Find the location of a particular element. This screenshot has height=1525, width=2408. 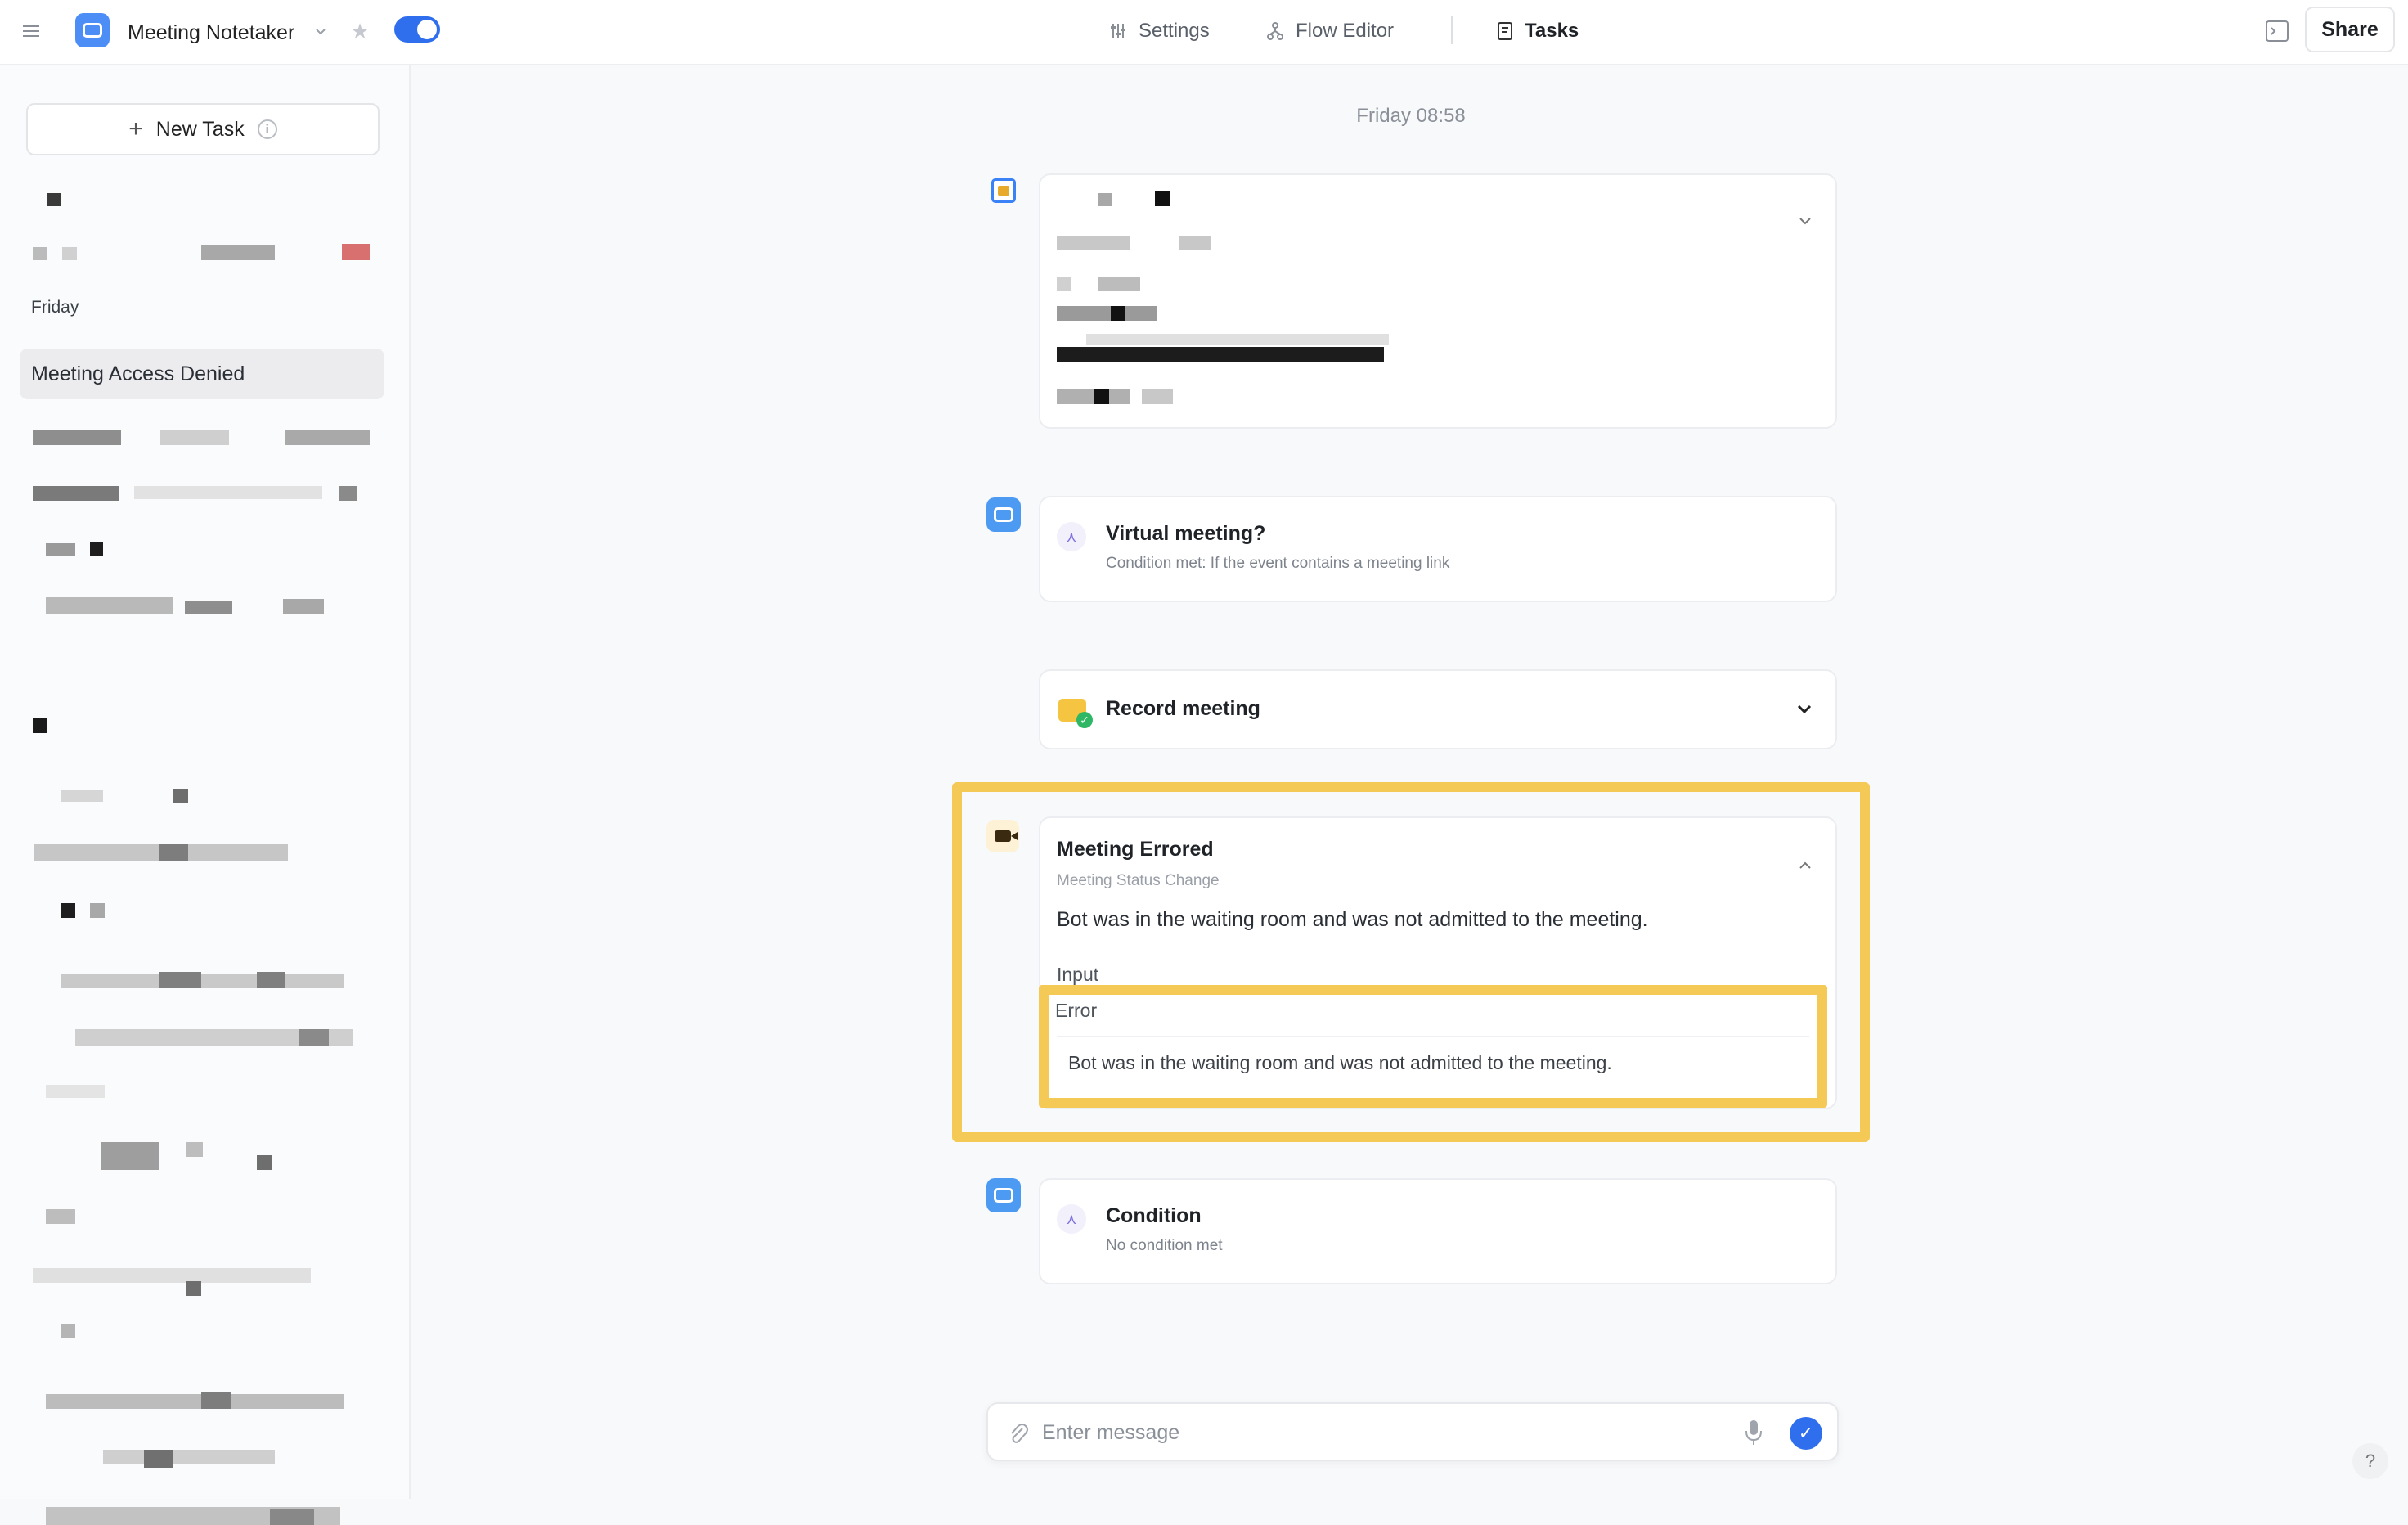

plus-icon: + is located at coordinates (135, 128).